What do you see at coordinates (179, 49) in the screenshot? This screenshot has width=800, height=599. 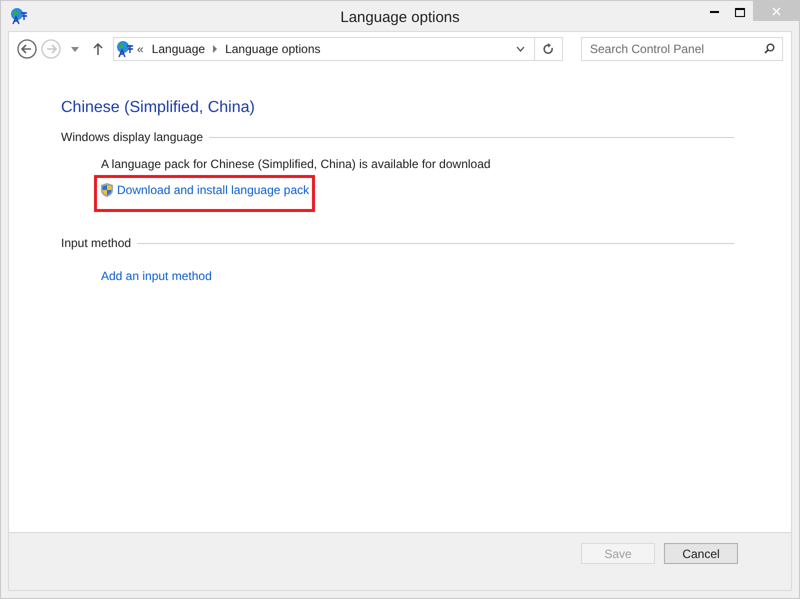 I see `breadcrumb-item: Language` at bounding box center [179, 49].